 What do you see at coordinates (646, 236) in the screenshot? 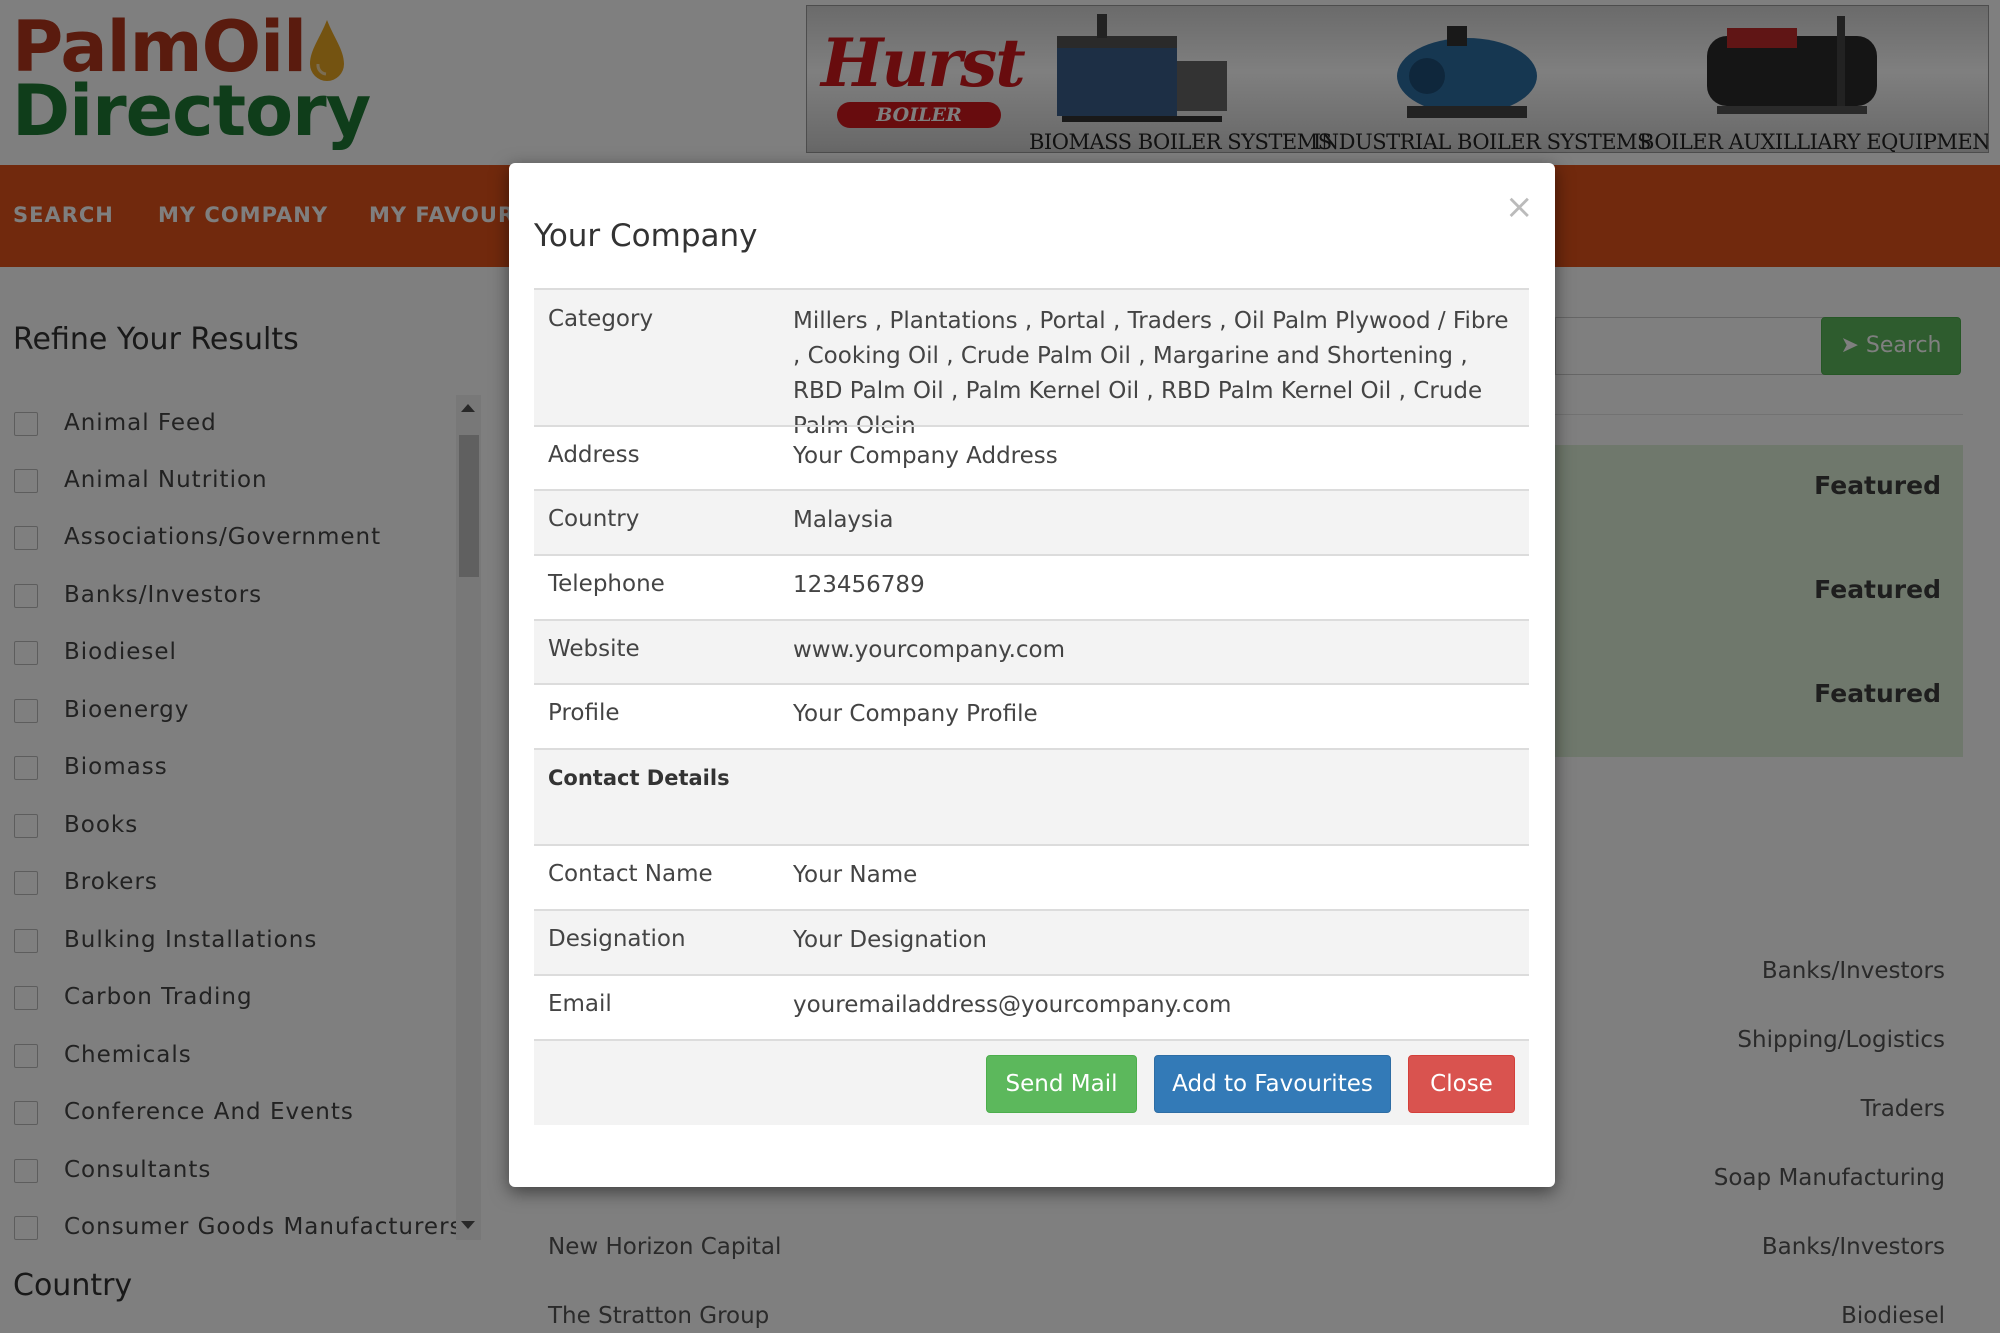
I see `modal-title: Your Company` at bounding box center [646, 236].